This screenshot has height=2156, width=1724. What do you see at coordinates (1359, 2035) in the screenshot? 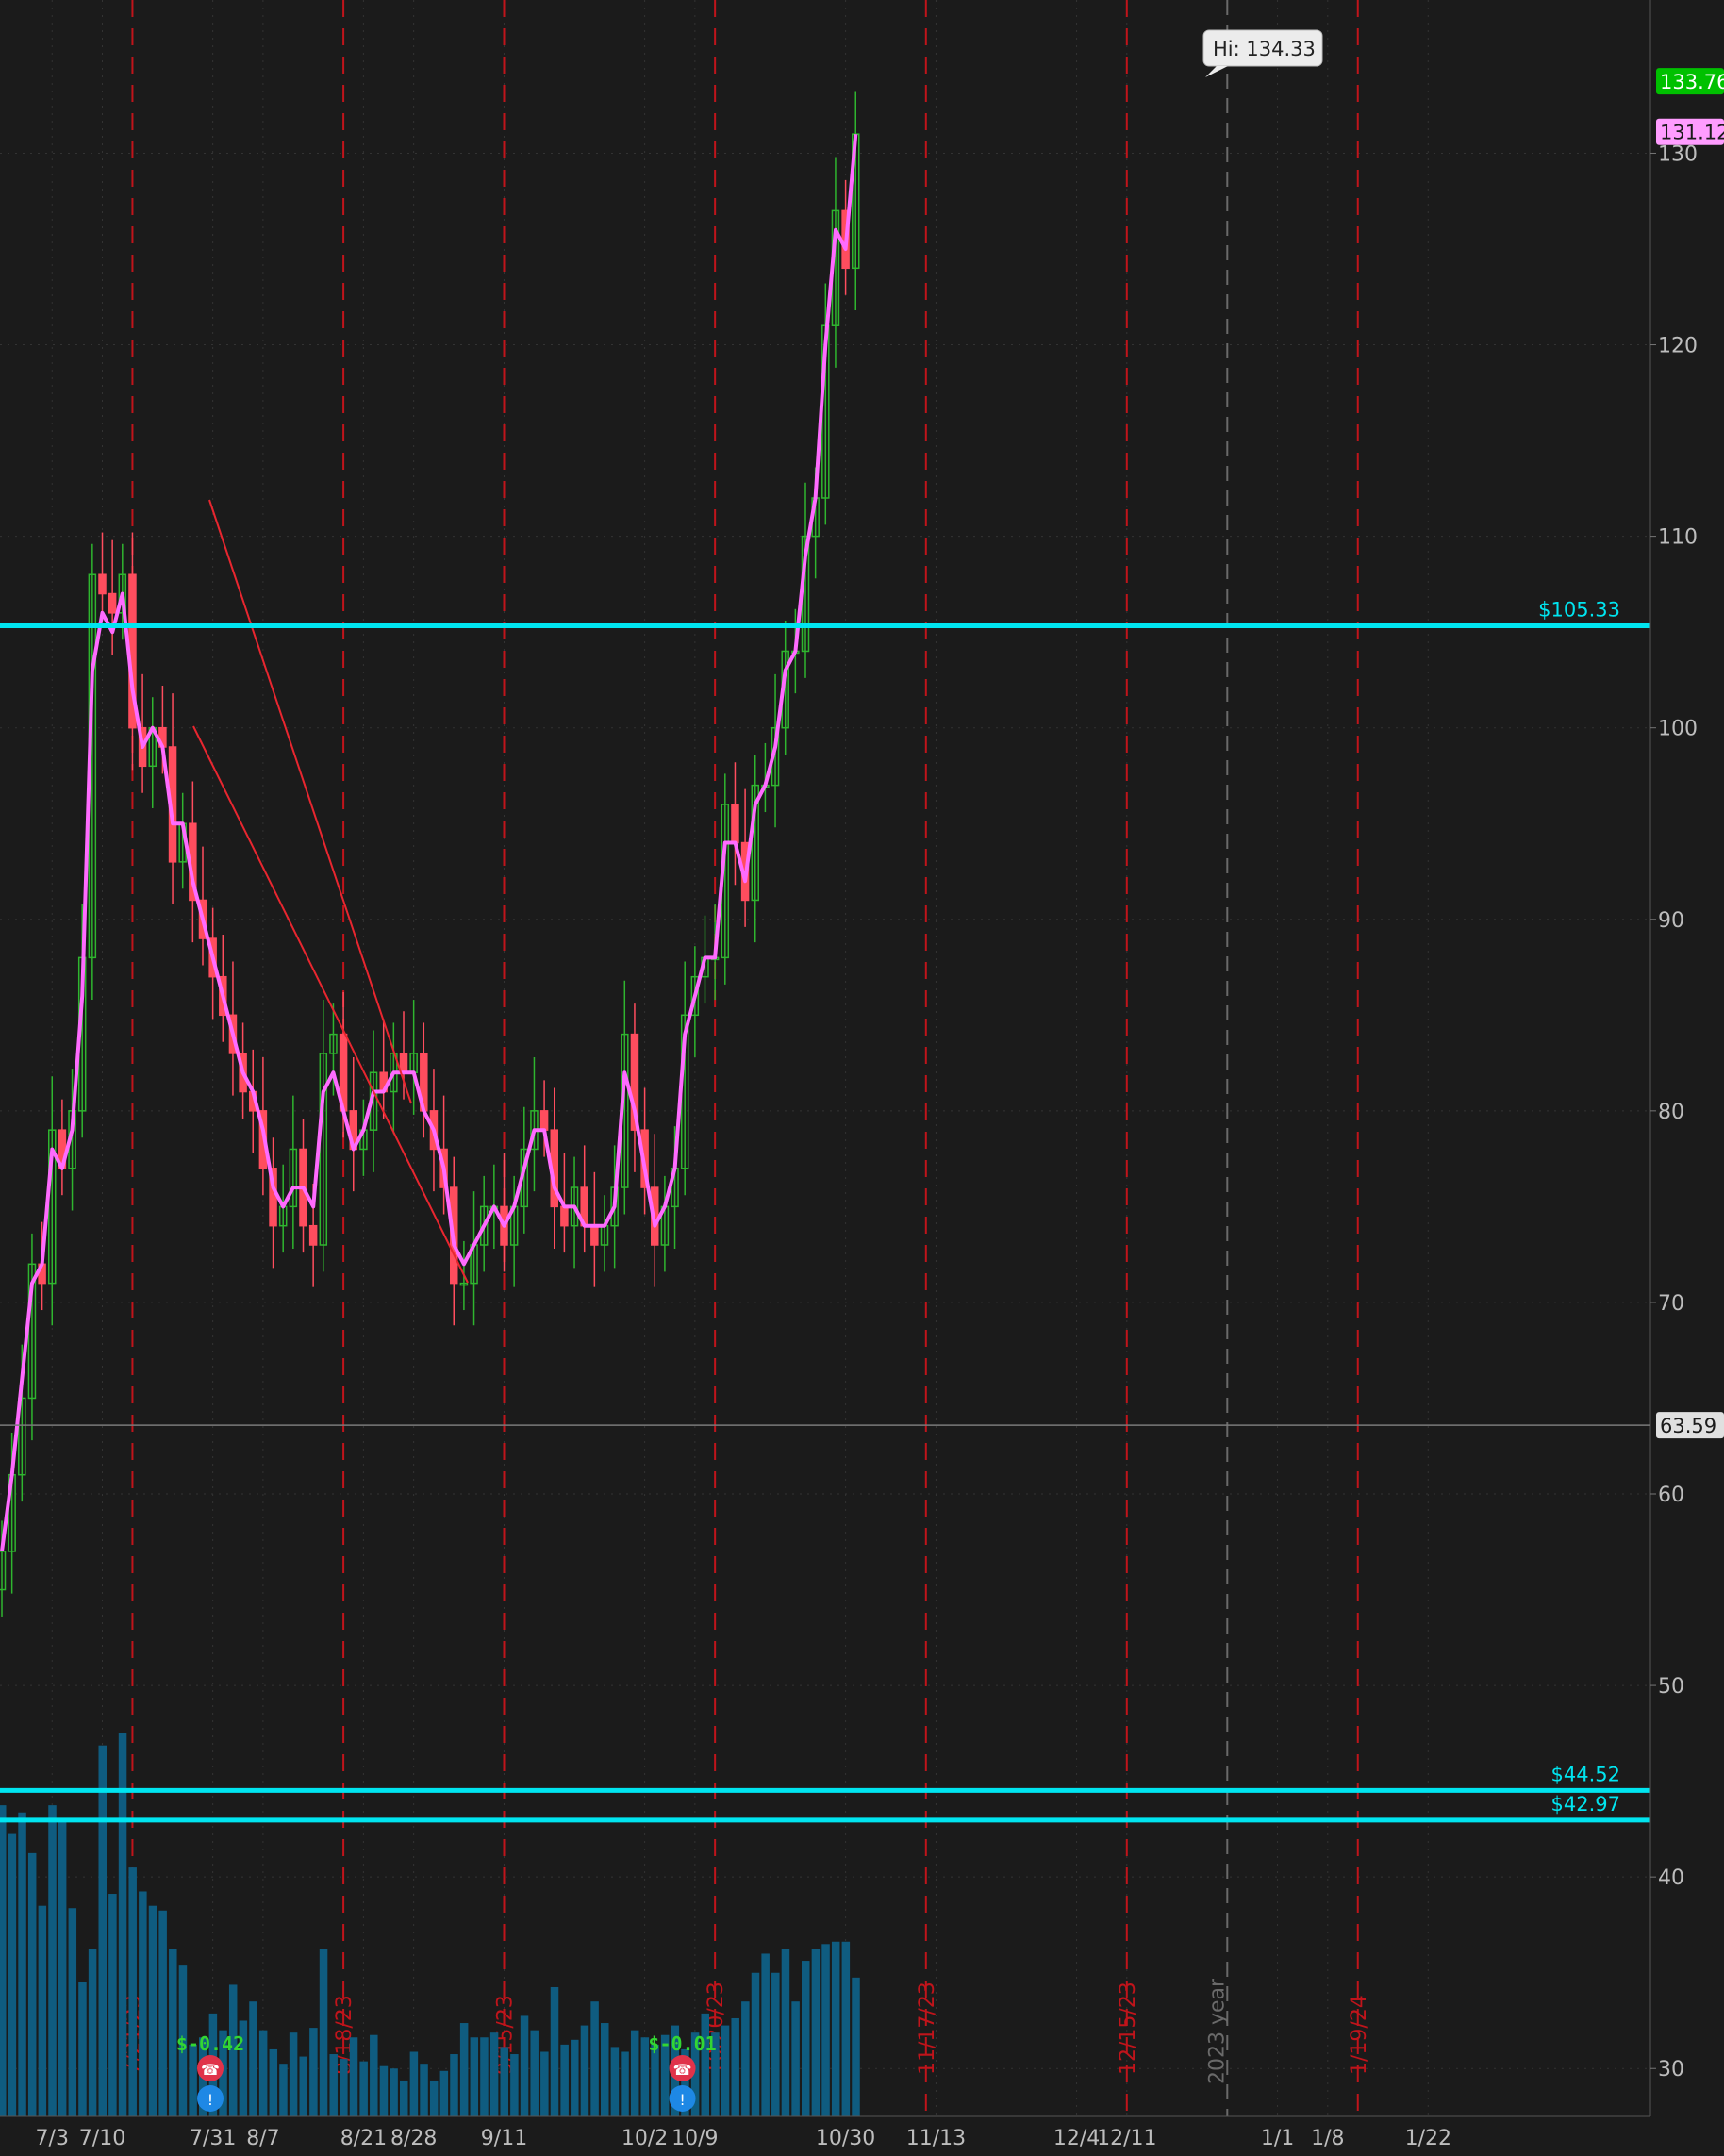
I see `event-line-label: 1/19/24` at bounding box center [1359, 2035].